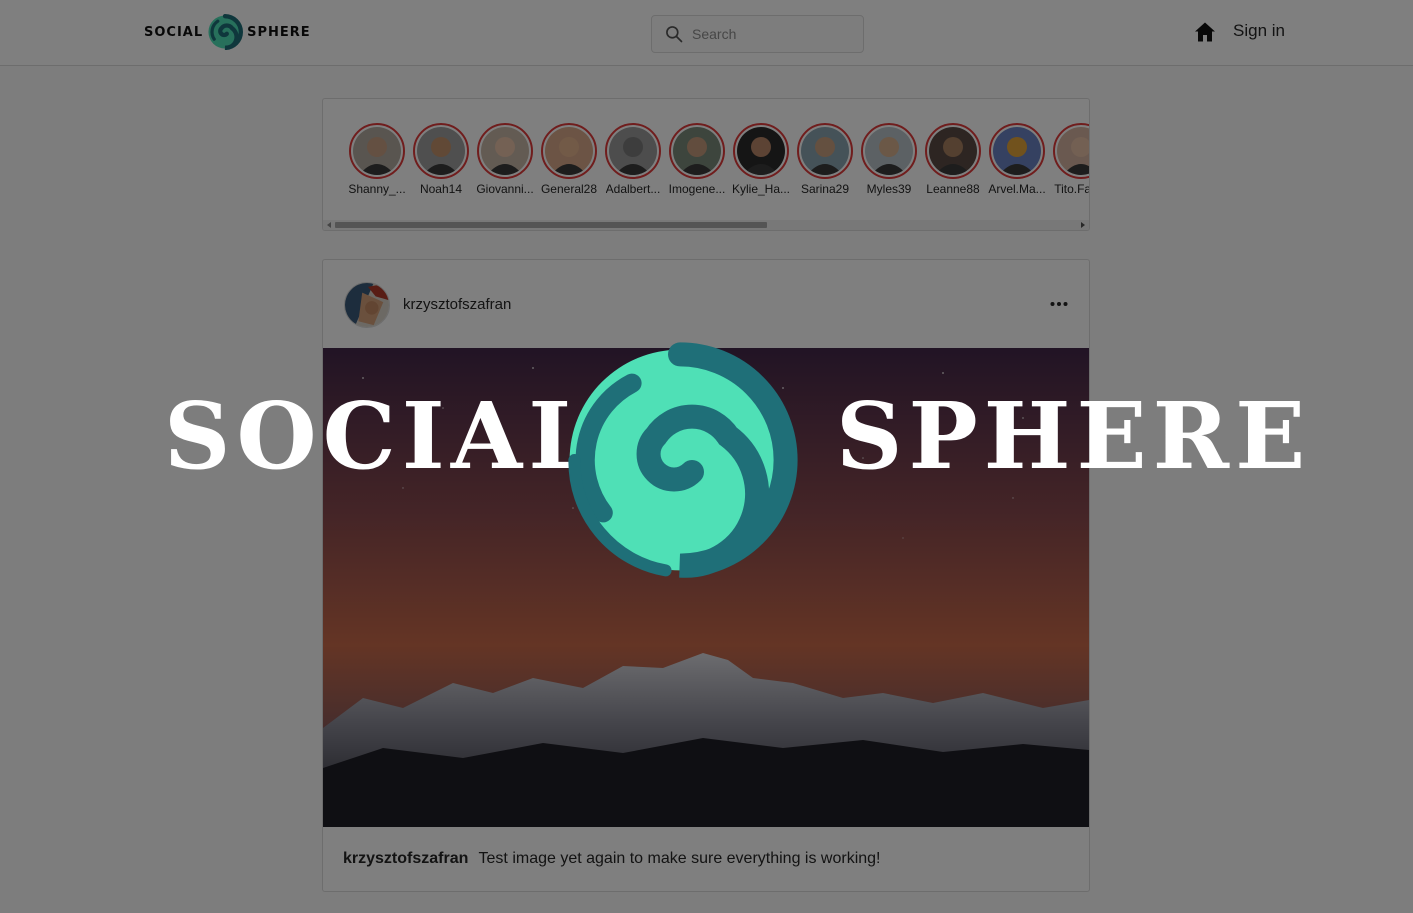  I want to click on social-sphere-logo-icon, so click(683, 460).